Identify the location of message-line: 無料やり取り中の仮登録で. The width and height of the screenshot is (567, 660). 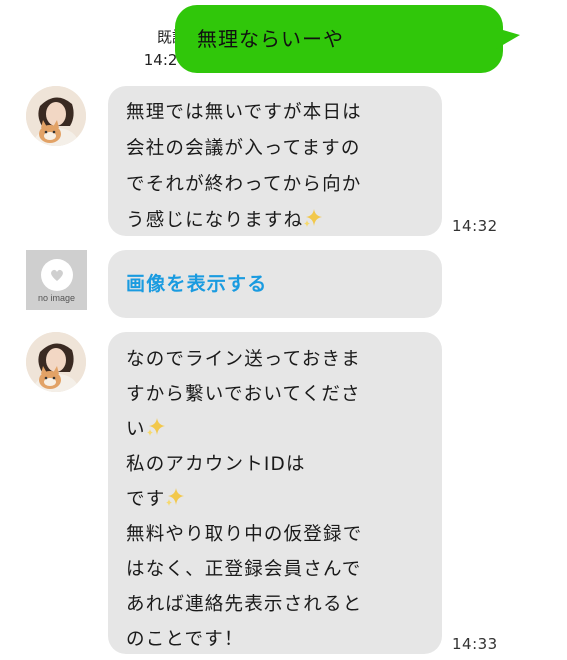
(244, 534).